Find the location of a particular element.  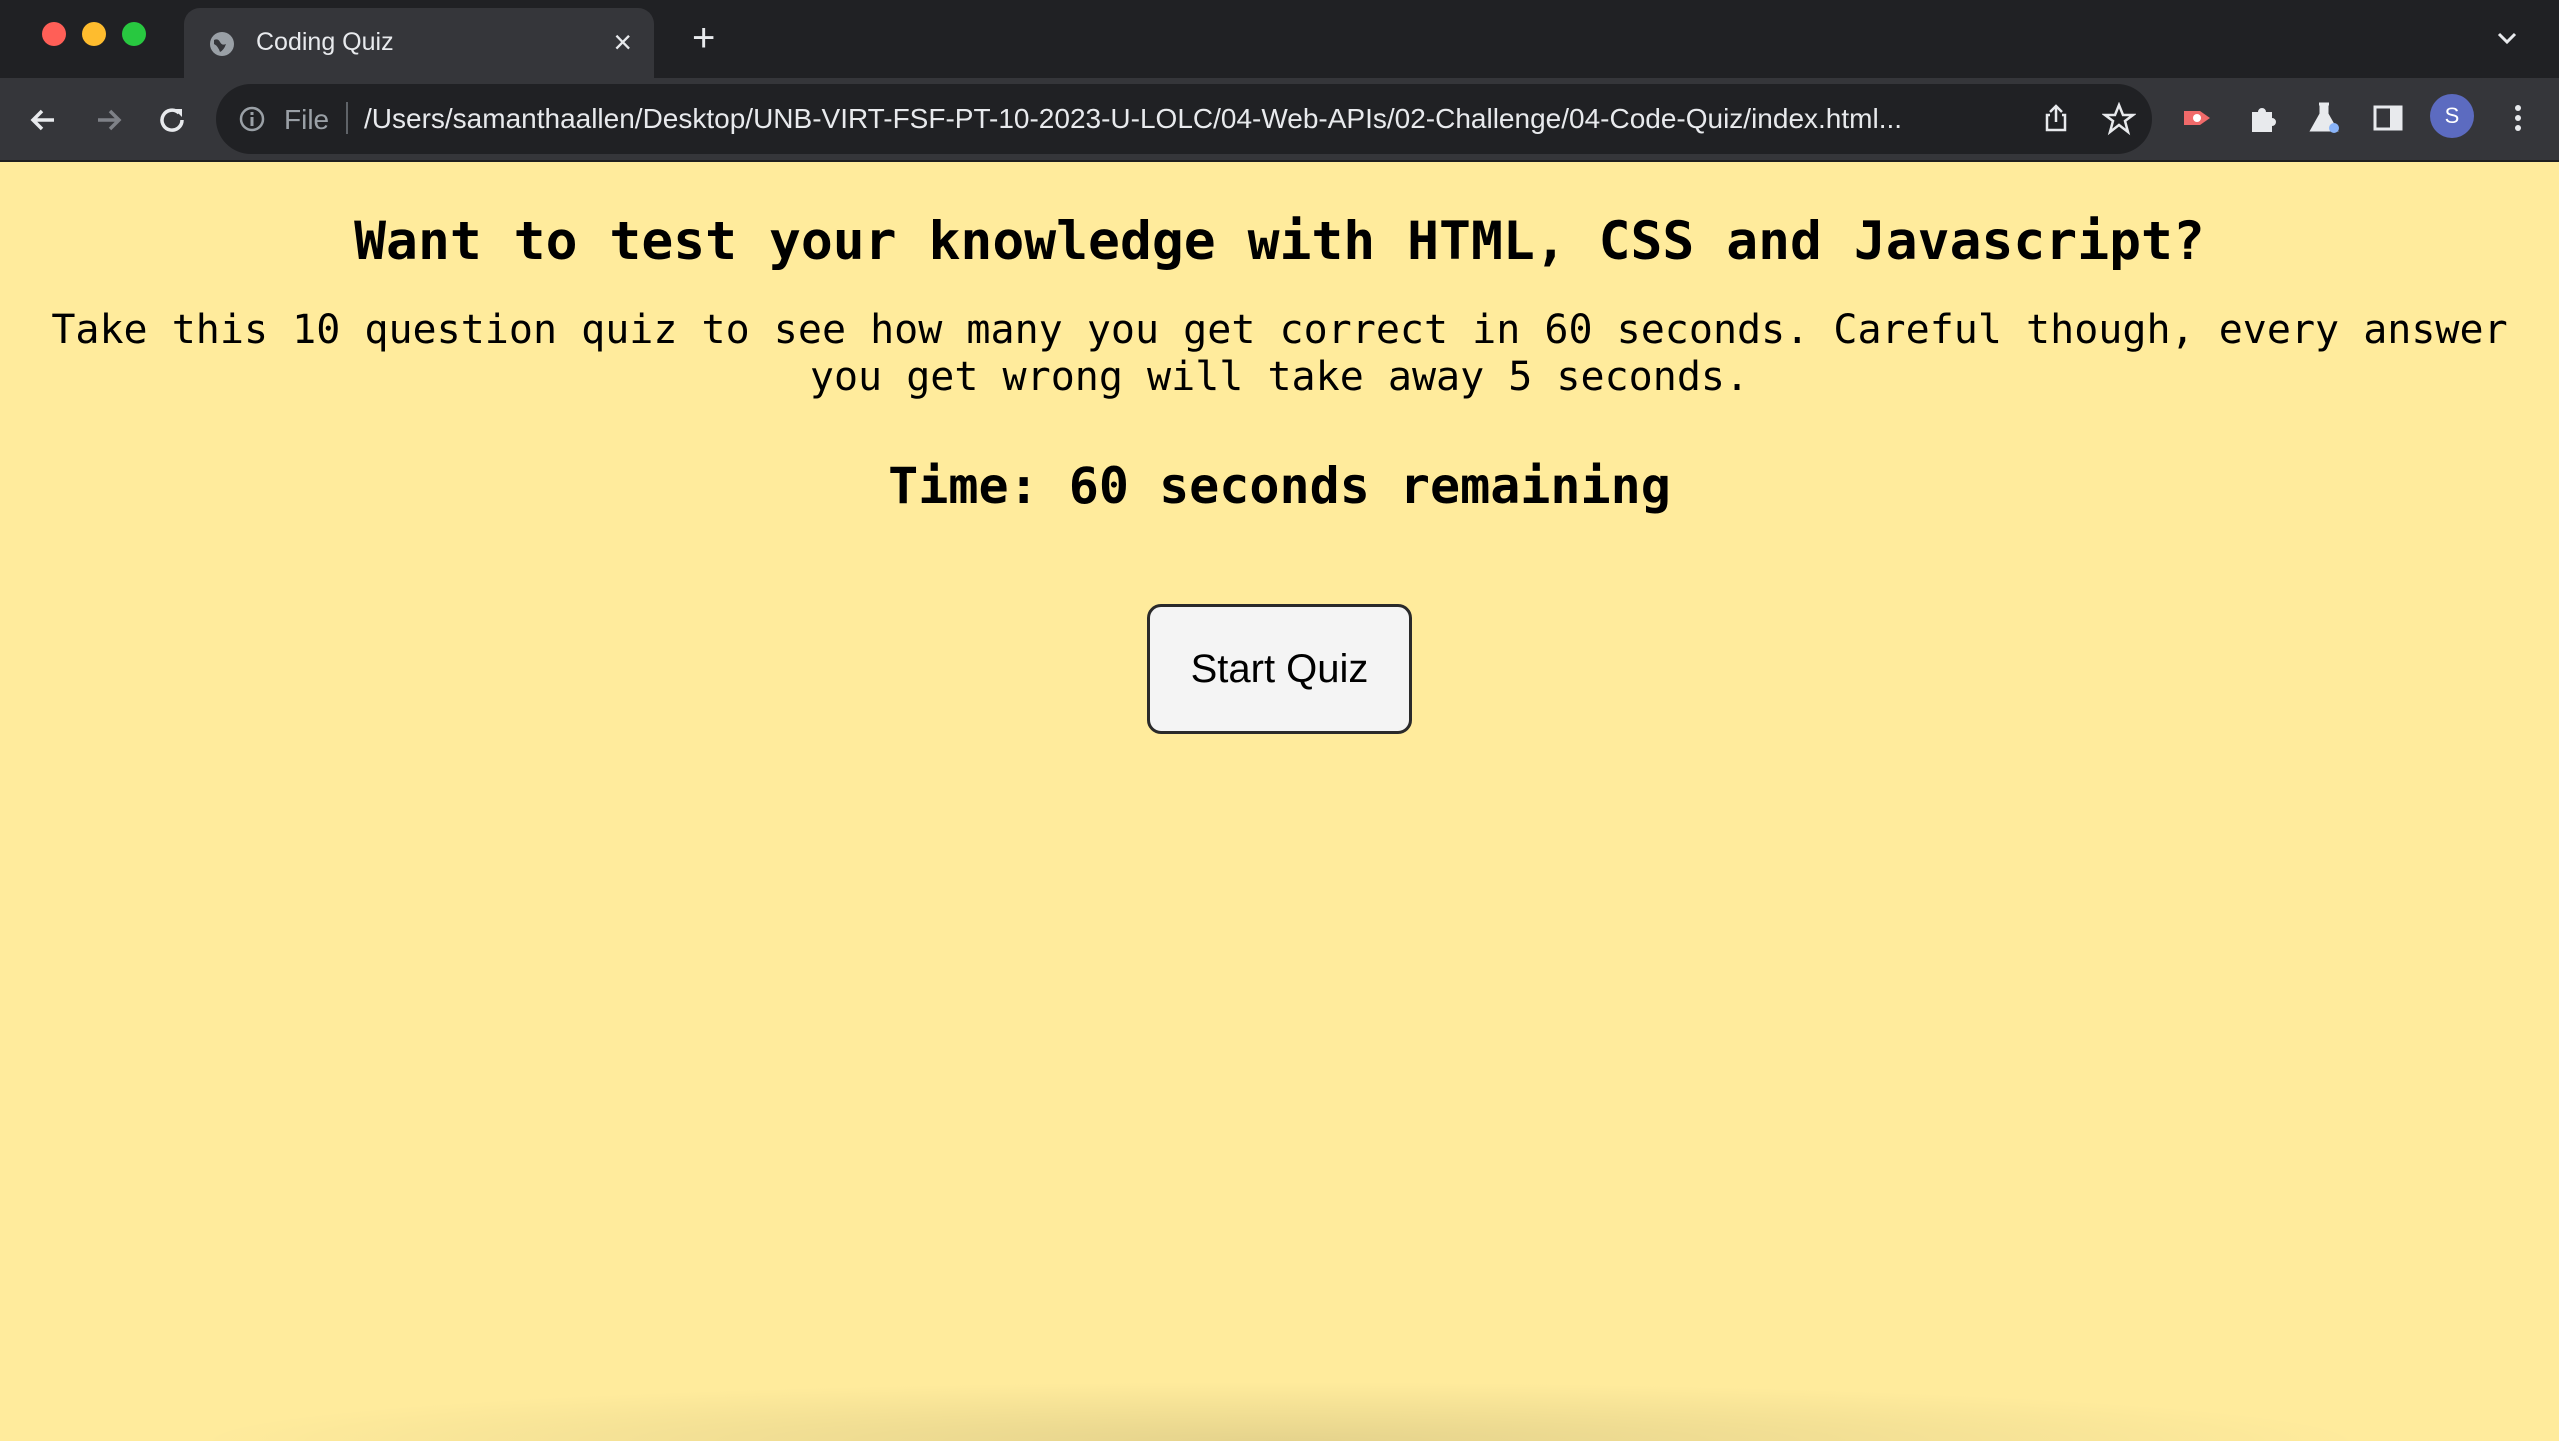

share-icon is located at coordinates (2056, 120).